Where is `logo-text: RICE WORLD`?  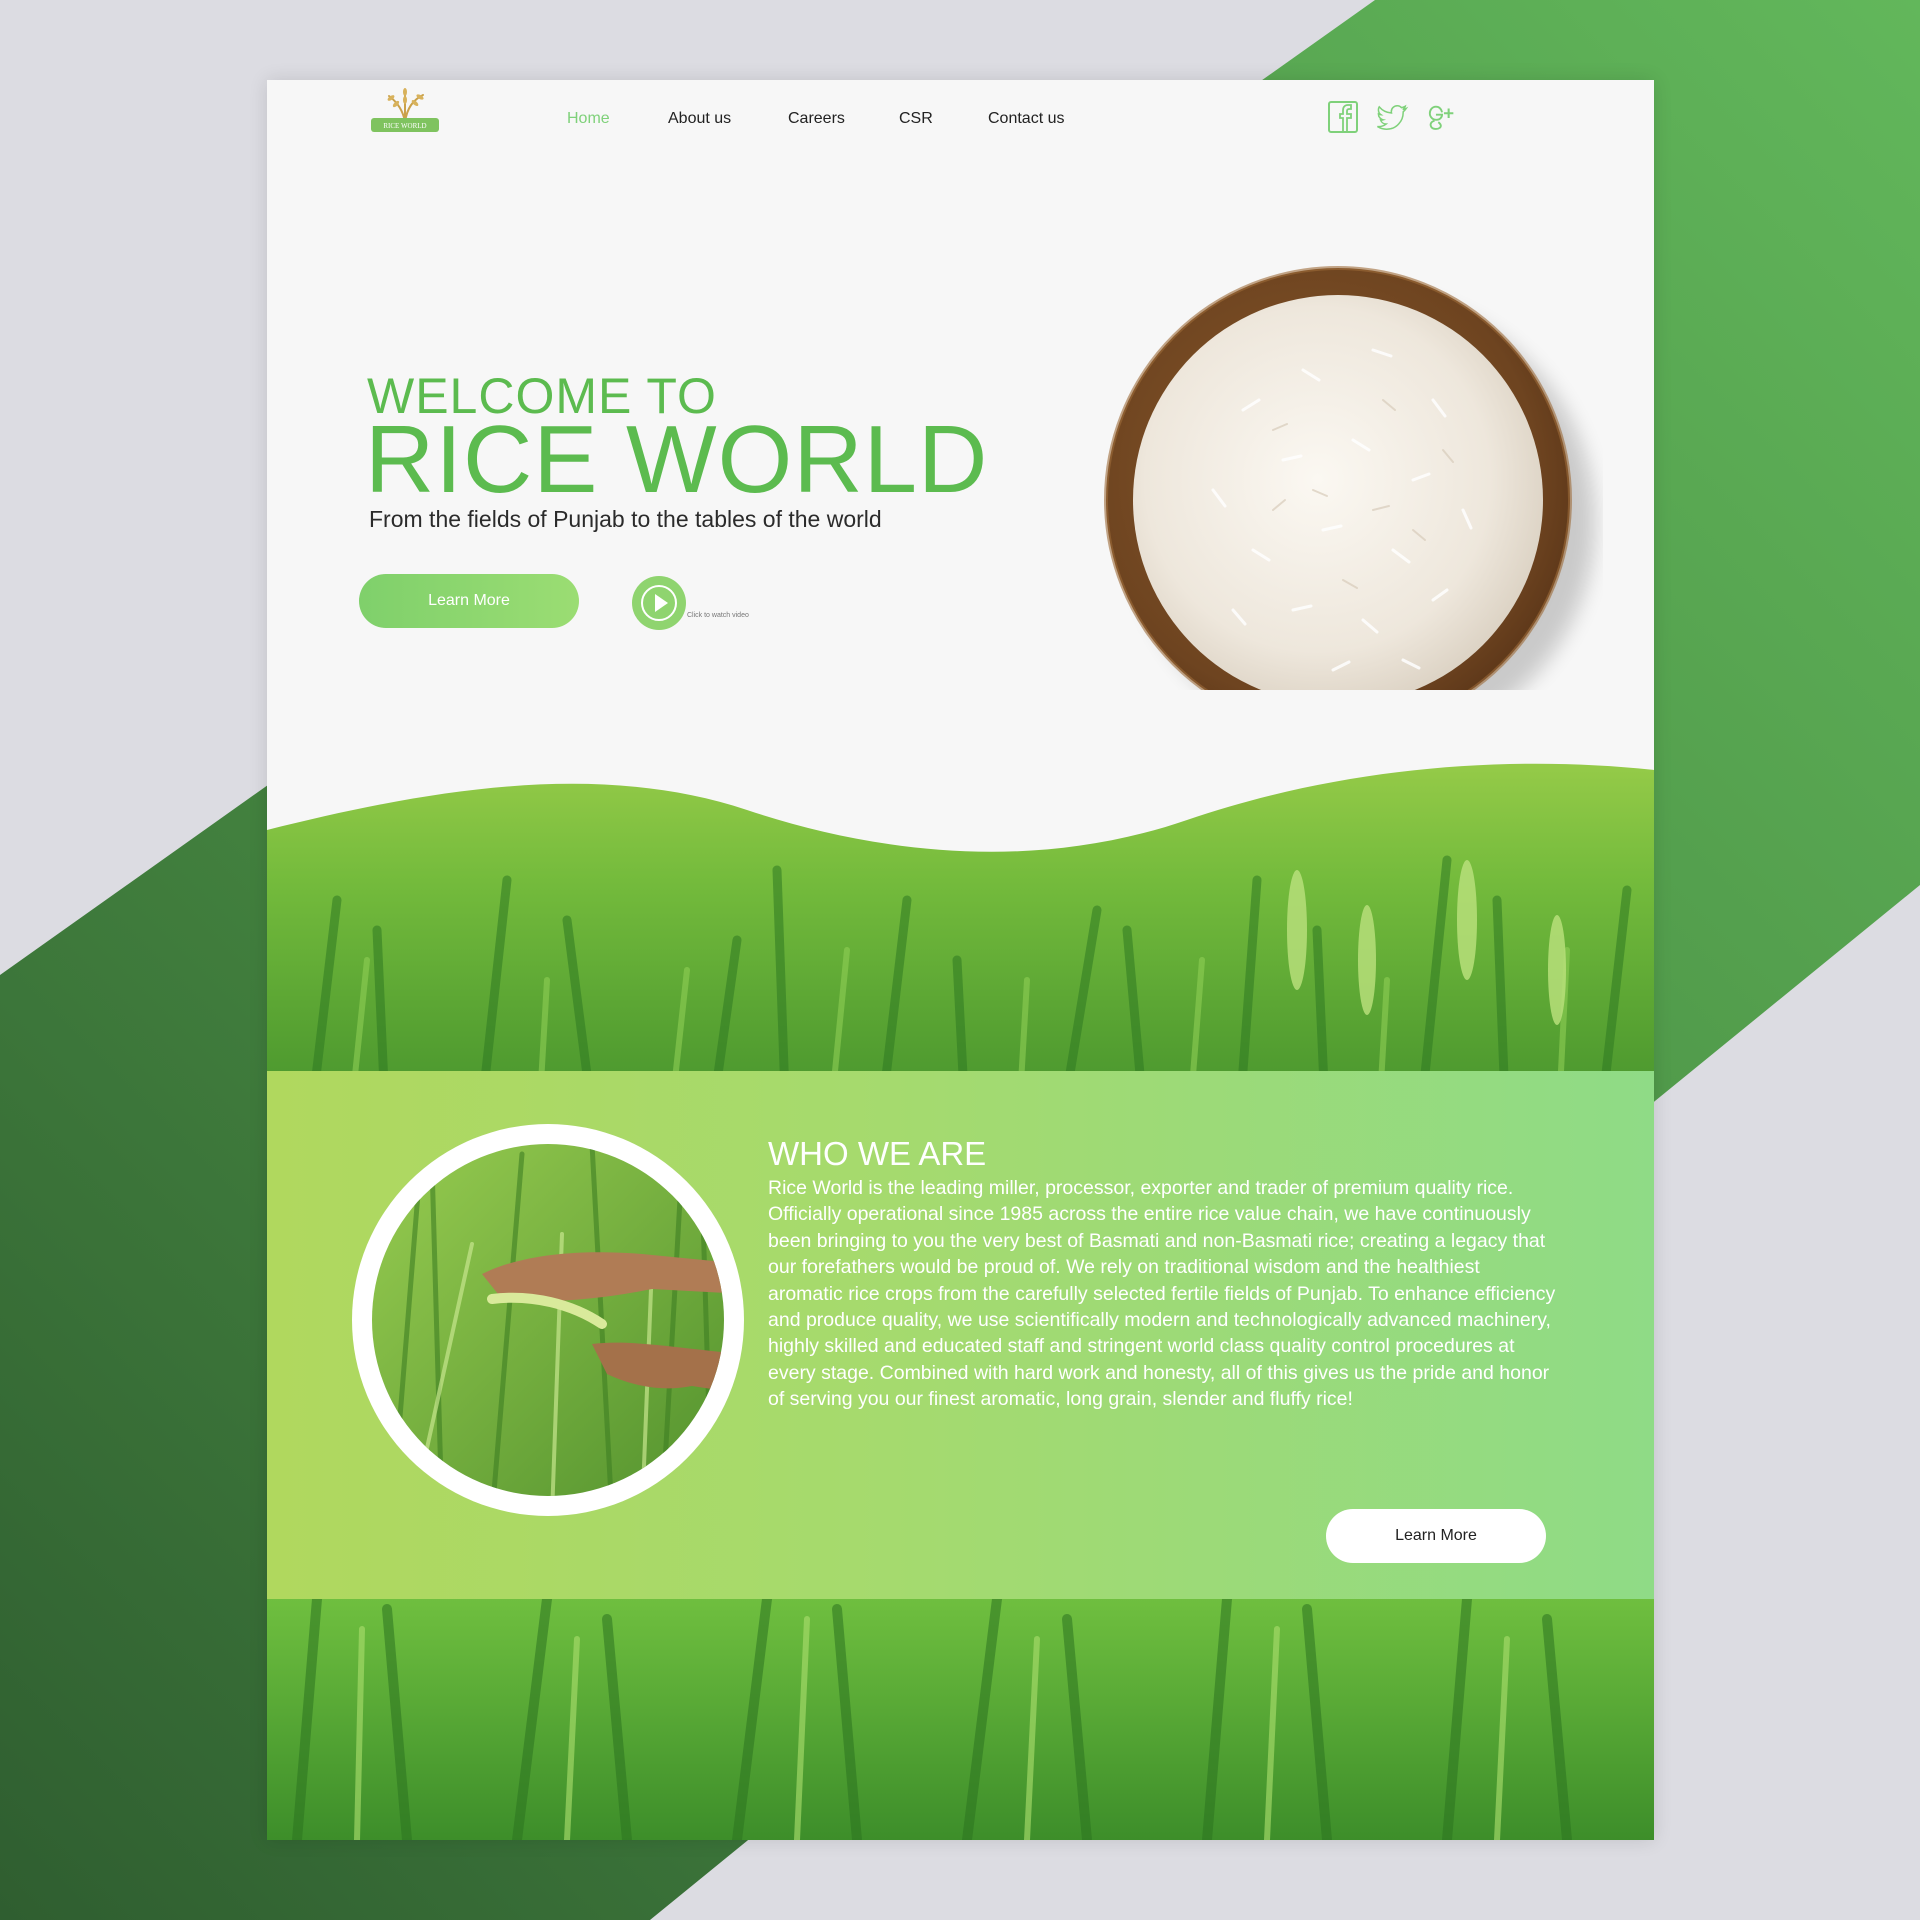
logo-text: RICE WORLD is located at coordinates (404, 126).